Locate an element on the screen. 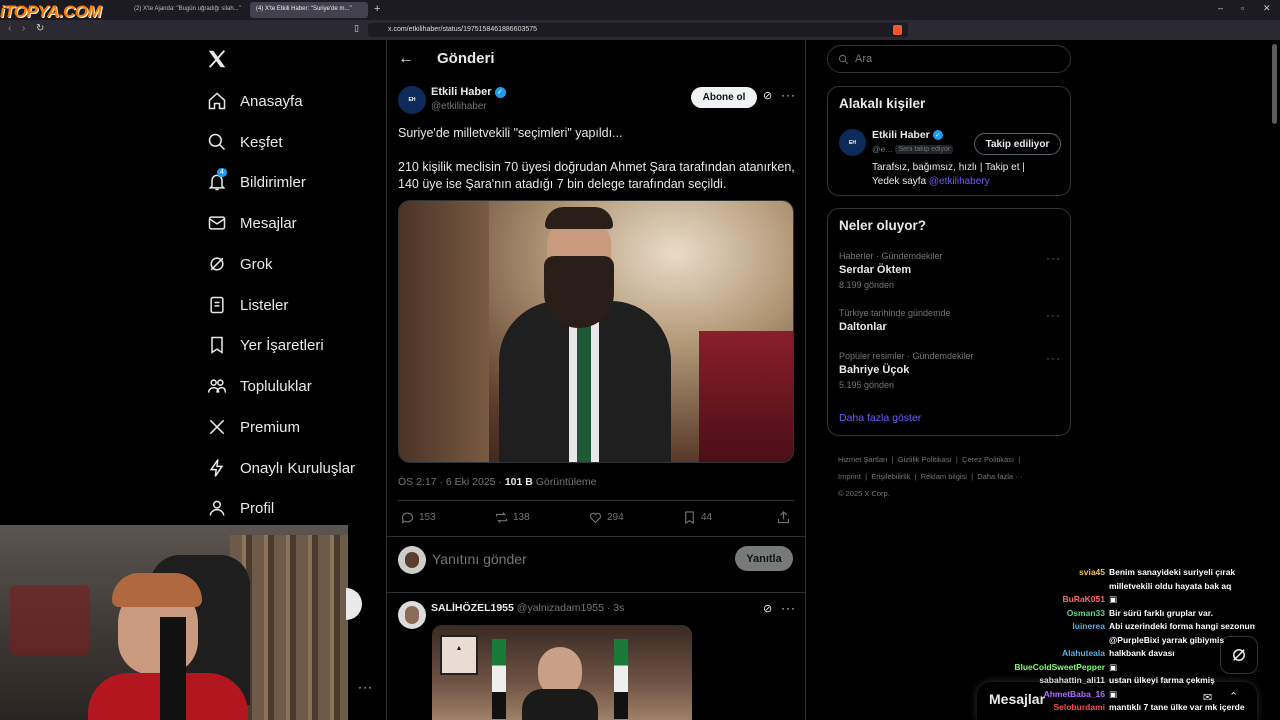 The width and height of the screenshot is (1280, 720). x-logo-icon is located at coordinates (218, 60).